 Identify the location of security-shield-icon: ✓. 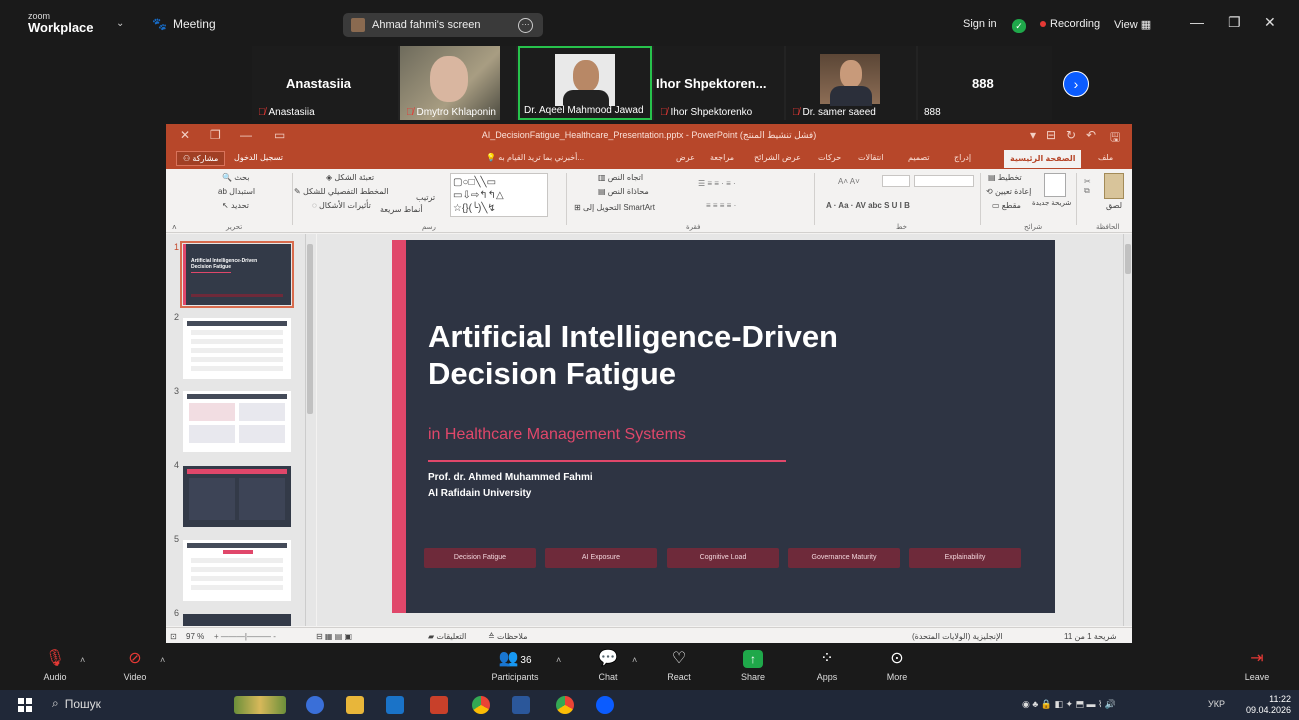
(1019, 25).